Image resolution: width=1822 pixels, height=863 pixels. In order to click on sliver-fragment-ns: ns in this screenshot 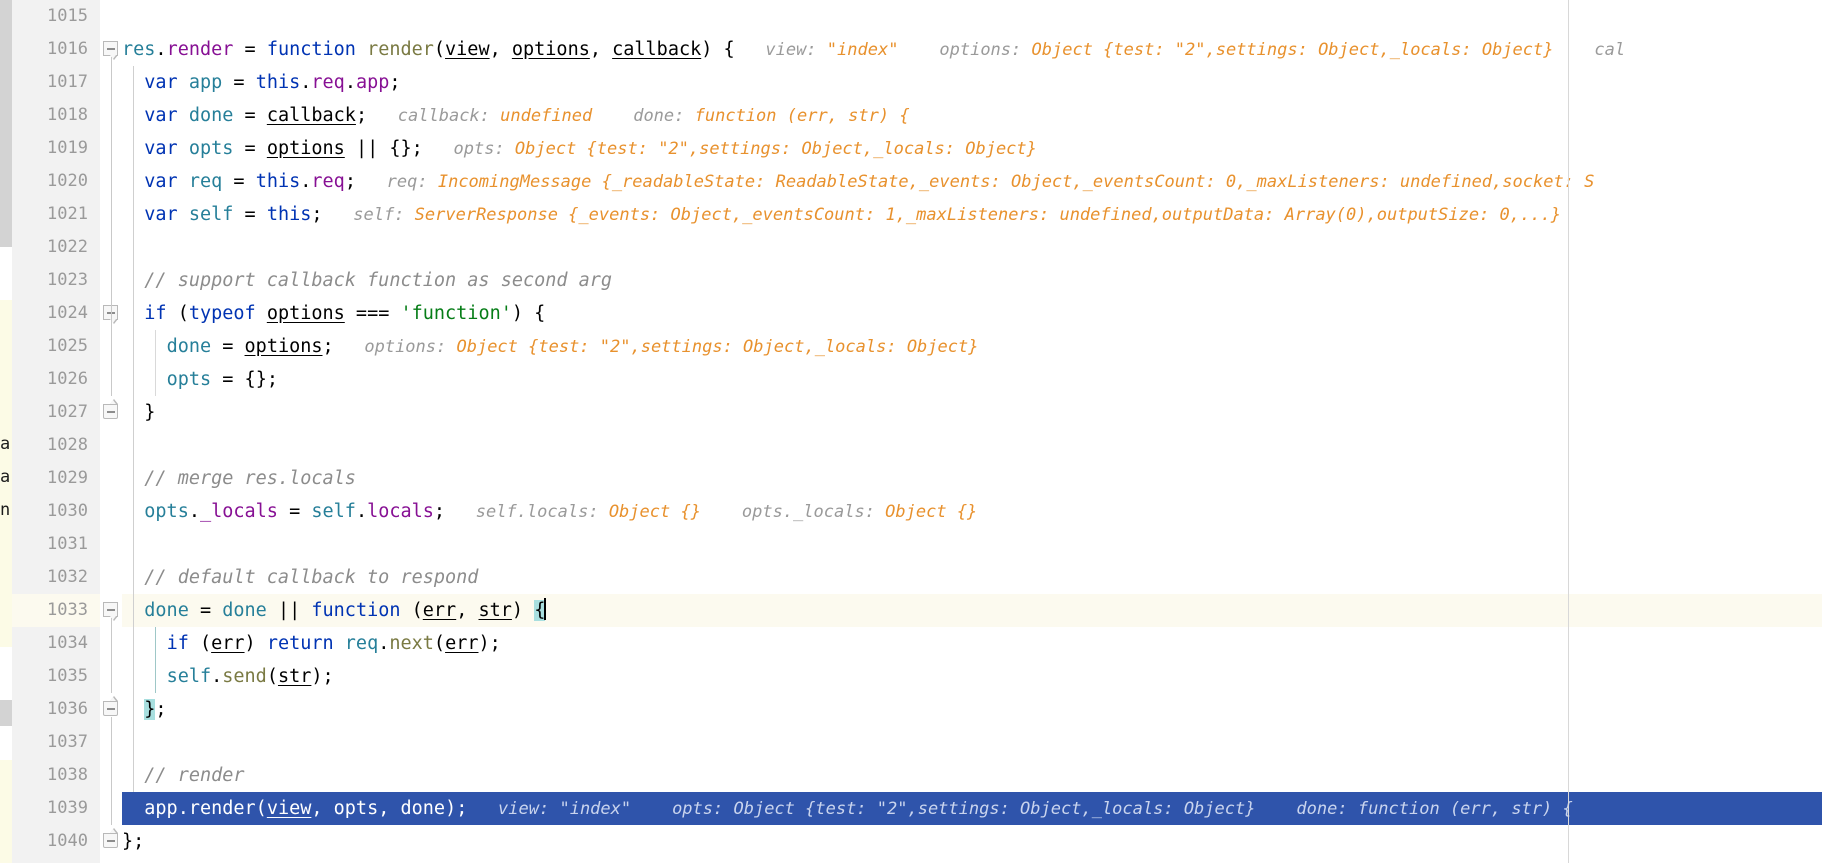, I will do `click(6, 510)`.